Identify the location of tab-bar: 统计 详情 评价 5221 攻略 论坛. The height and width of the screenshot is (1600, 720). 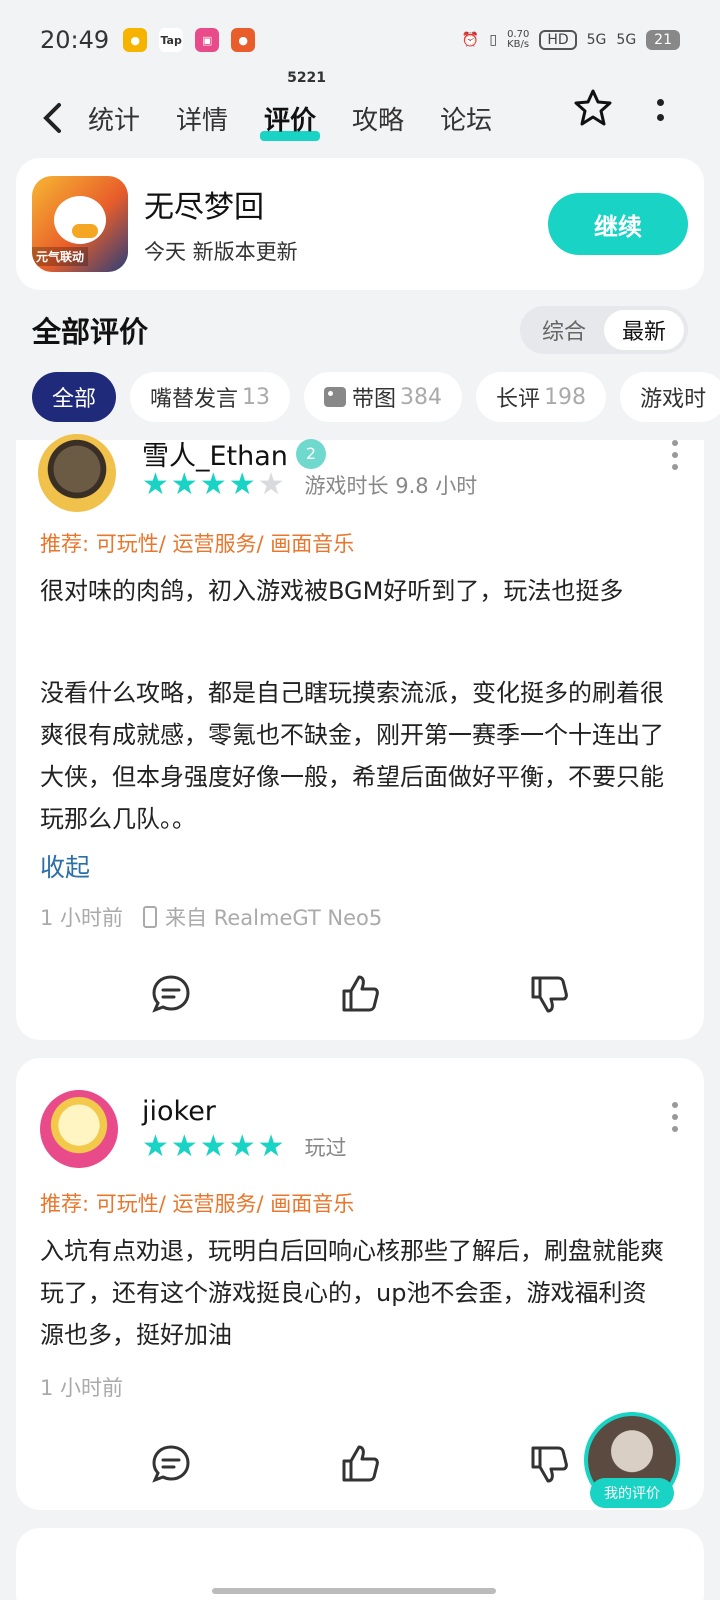
(290, 105).